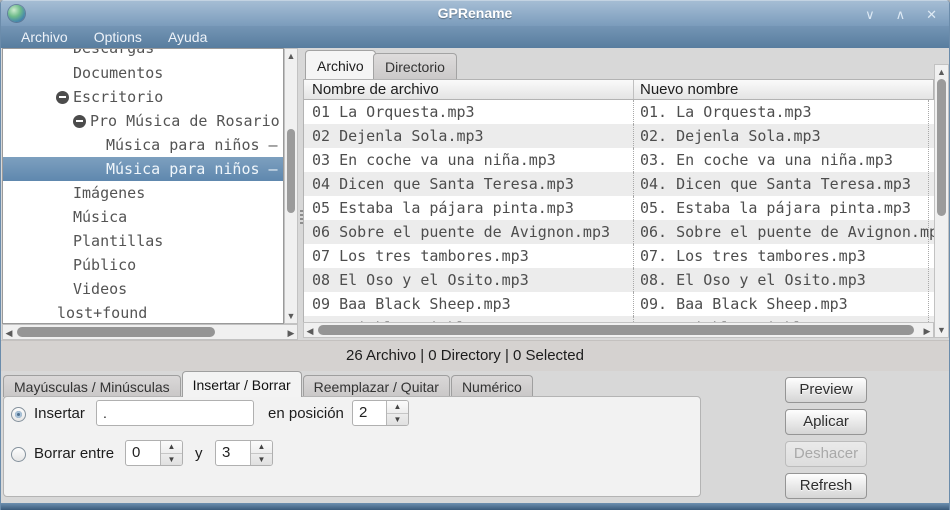  I want to click on tree-item-label: Documentos, so click(118, 73).